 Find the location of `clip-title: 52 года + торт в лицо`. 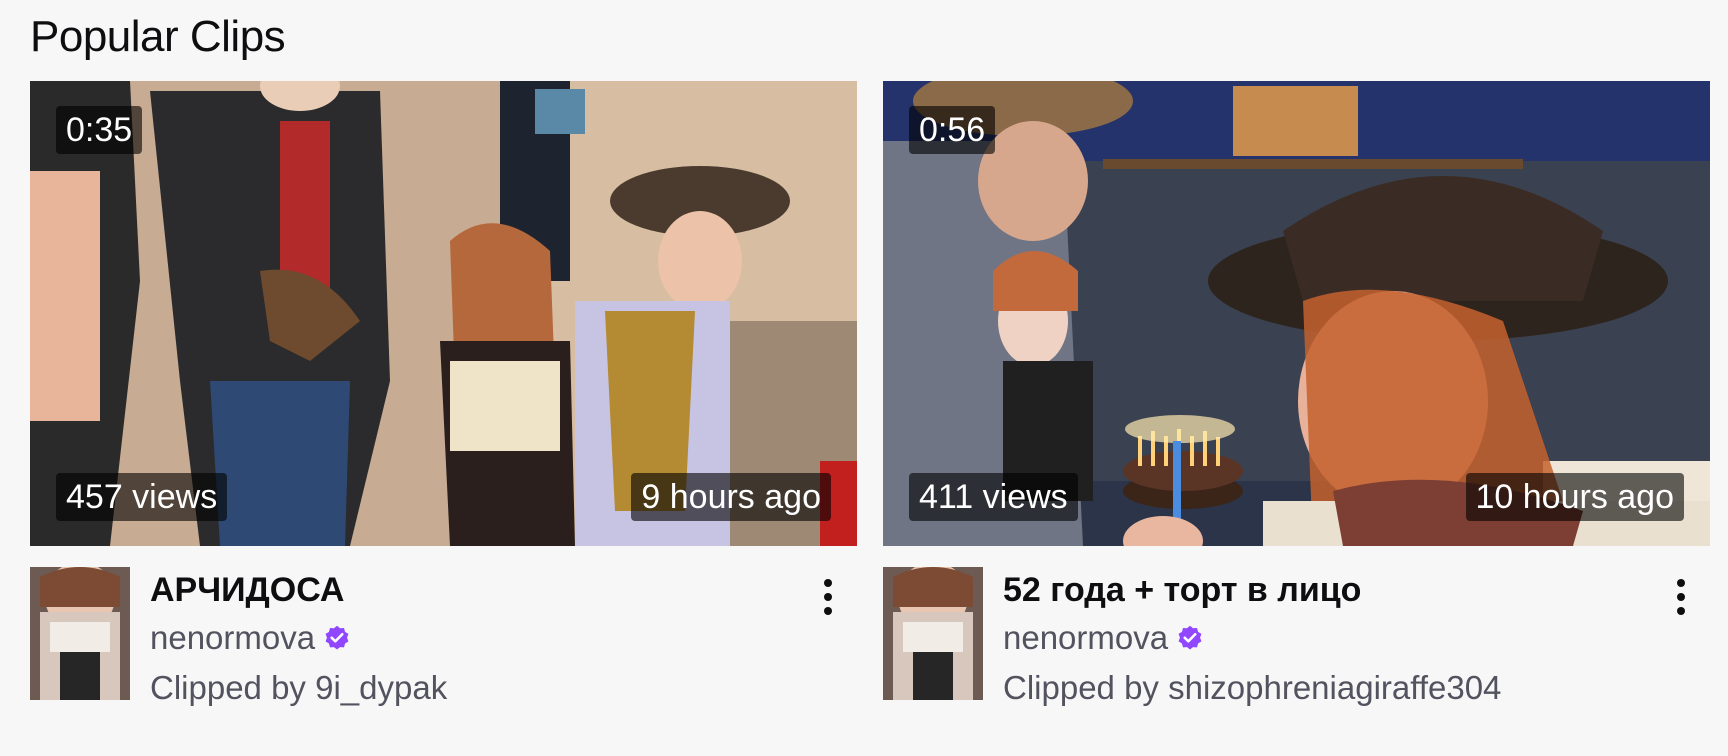

clip-title: 52 года + торт в лицо is located at coordinates (1182, 590).